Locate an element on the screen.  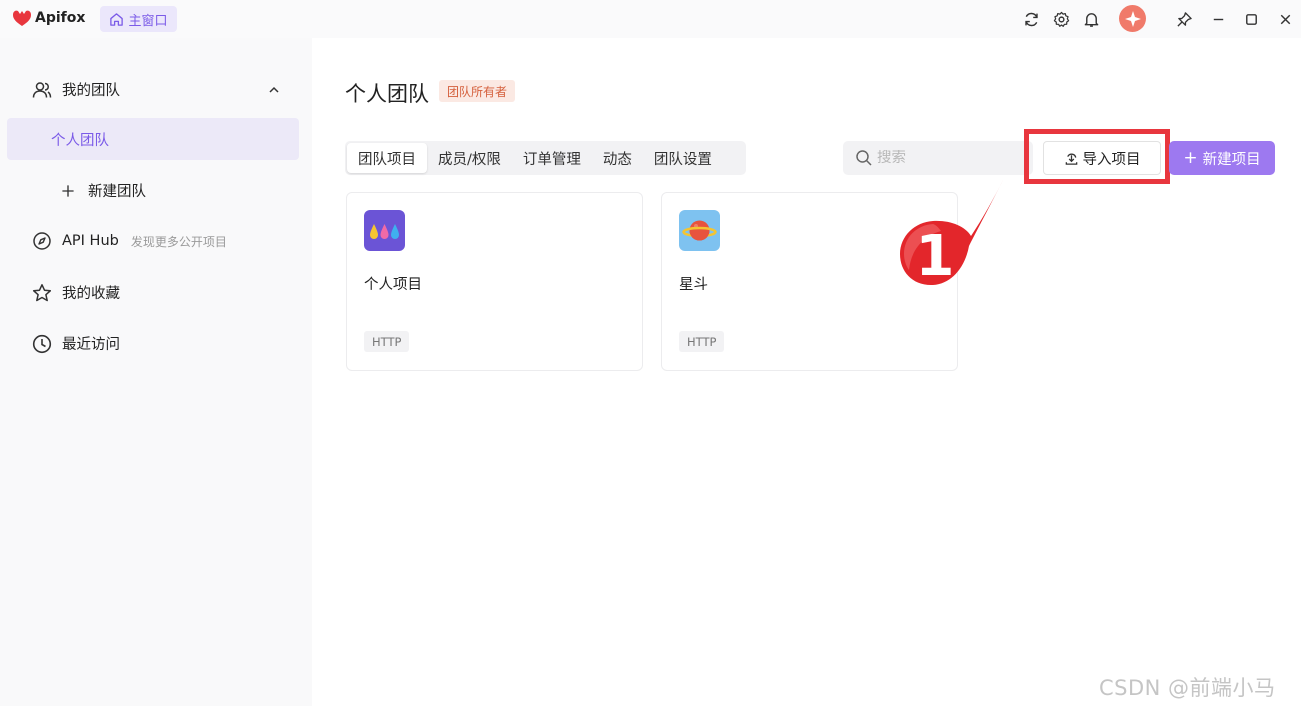
tab-activity: 动态 is located at coordinates (617, 158).